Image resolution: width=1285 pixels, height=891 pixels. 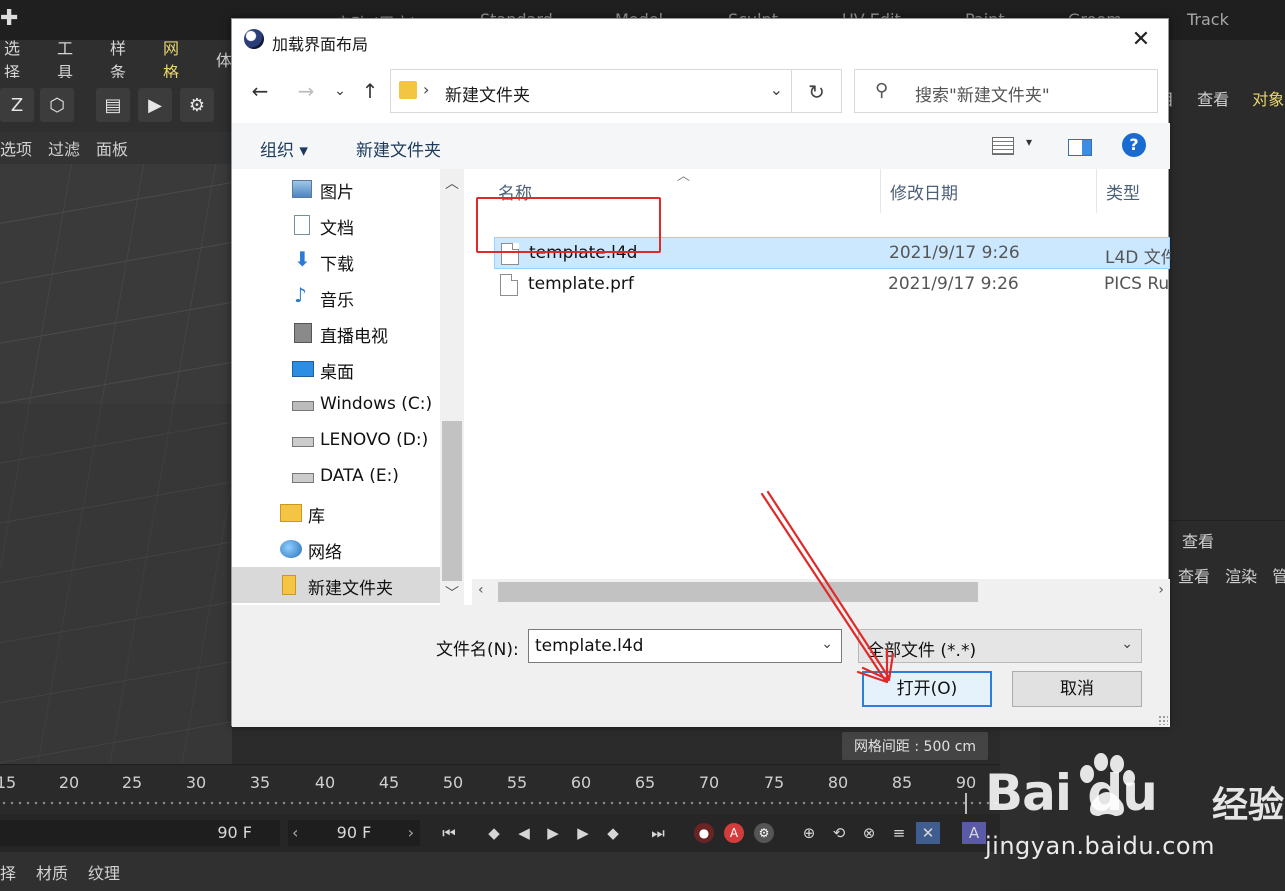 What do you see at coordinates (764, 833) in the screenshot?
I see `keyframe-settings-icon: ⚙` at bounding box center [764, 833].